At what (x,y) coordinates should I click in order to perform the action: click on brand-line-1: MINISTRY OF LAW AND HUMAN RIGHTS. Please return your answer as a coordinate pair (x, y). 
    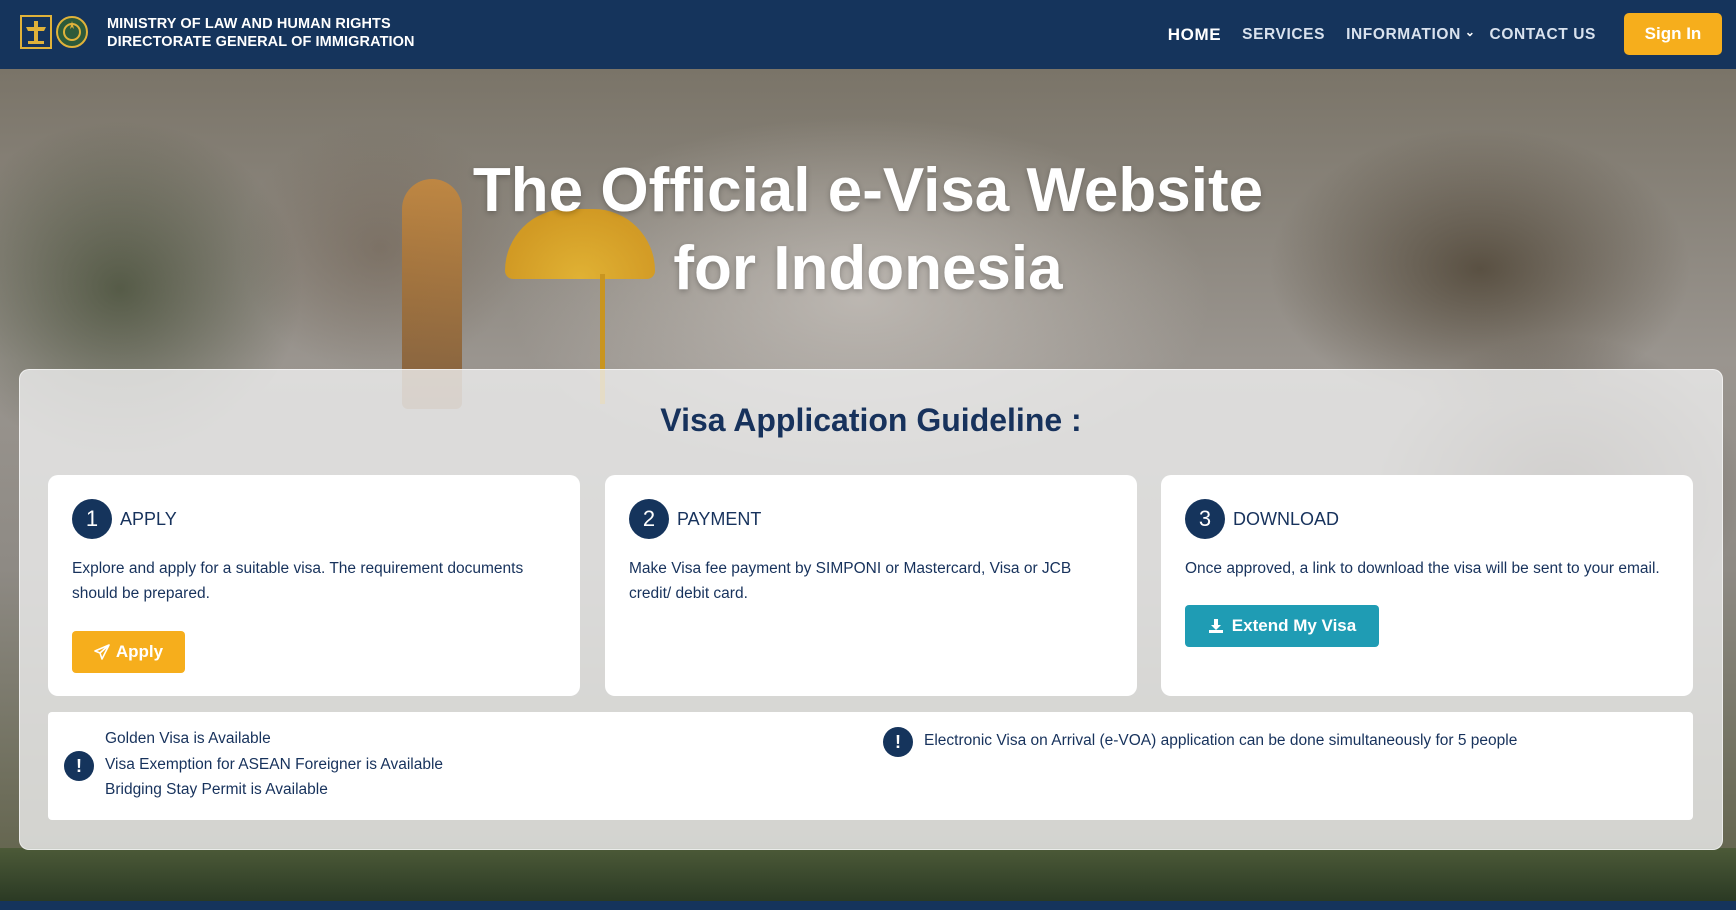
    Looking at the image, I should click on (249, 24).